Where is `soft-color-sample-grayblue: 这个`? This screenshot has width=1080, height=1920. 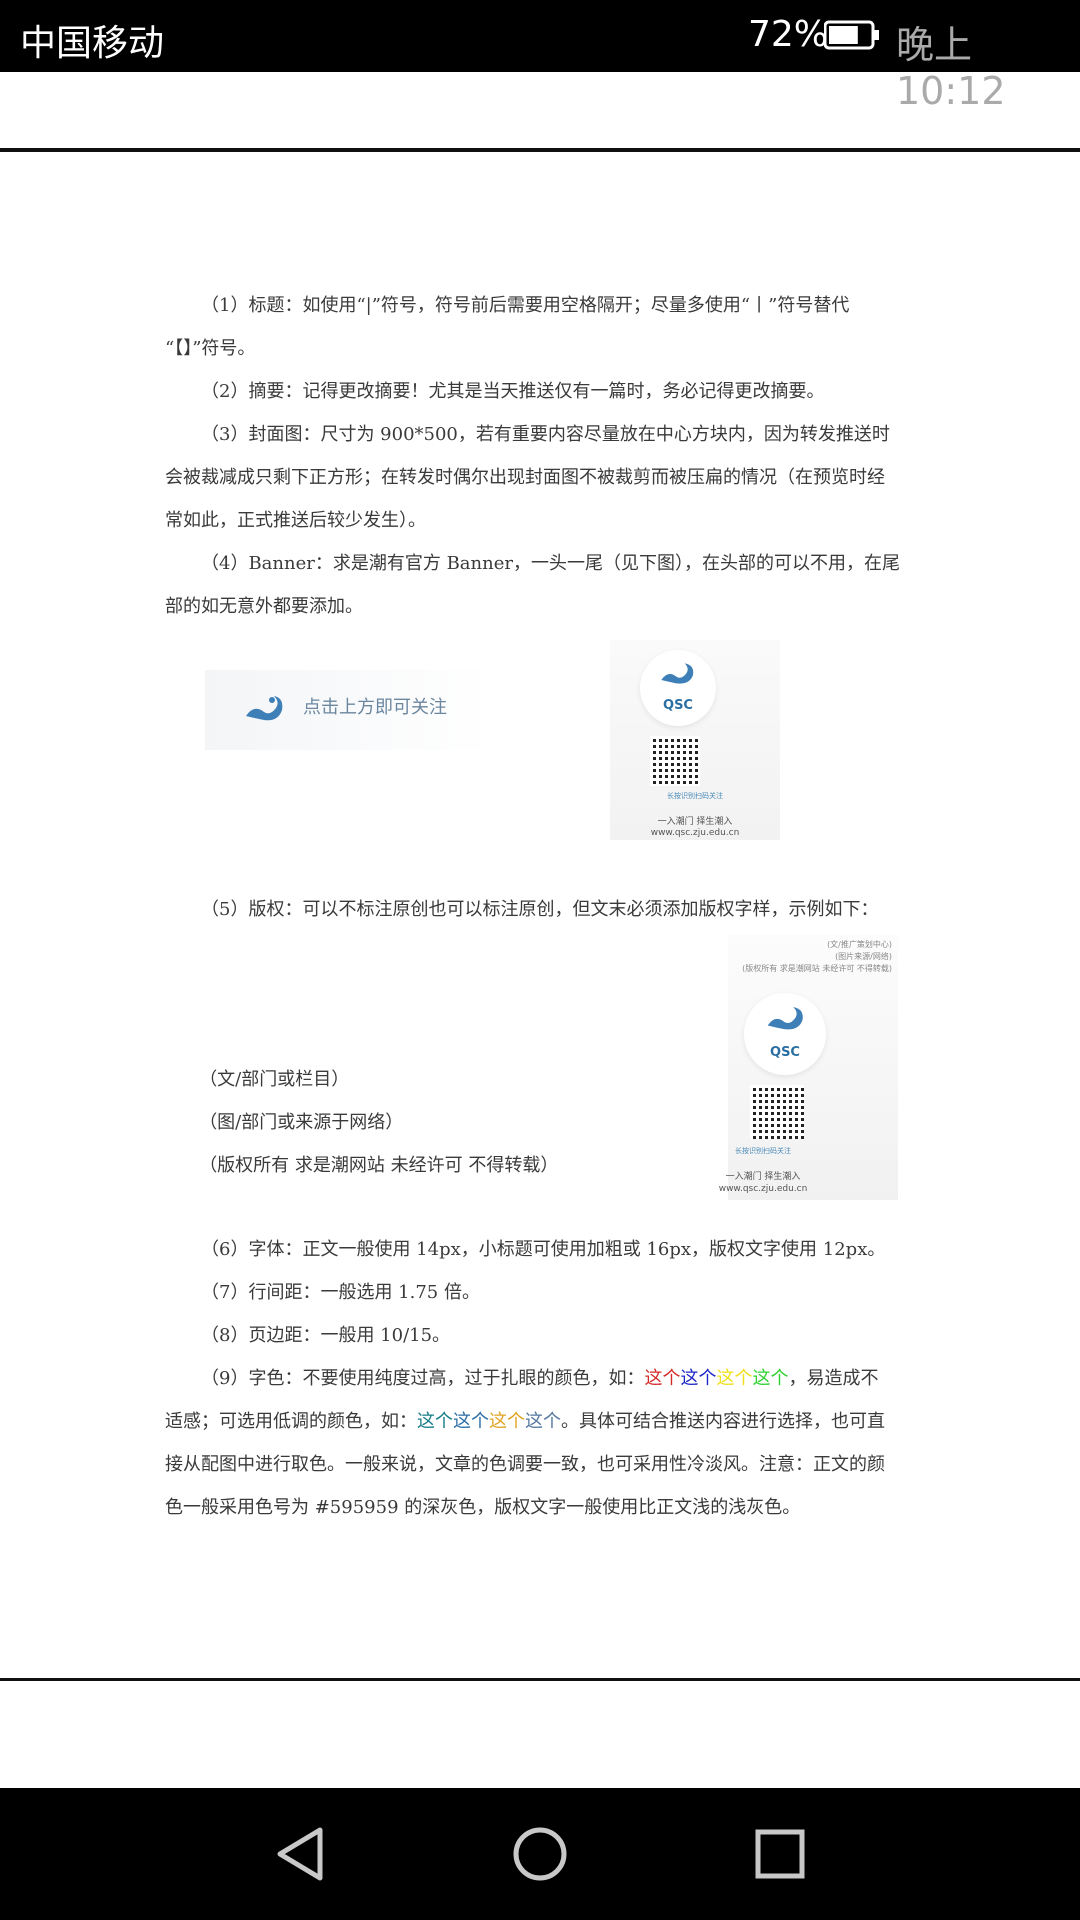 soft-color-sample-grayblue: 这个 is located at coordinates (543, 1421).